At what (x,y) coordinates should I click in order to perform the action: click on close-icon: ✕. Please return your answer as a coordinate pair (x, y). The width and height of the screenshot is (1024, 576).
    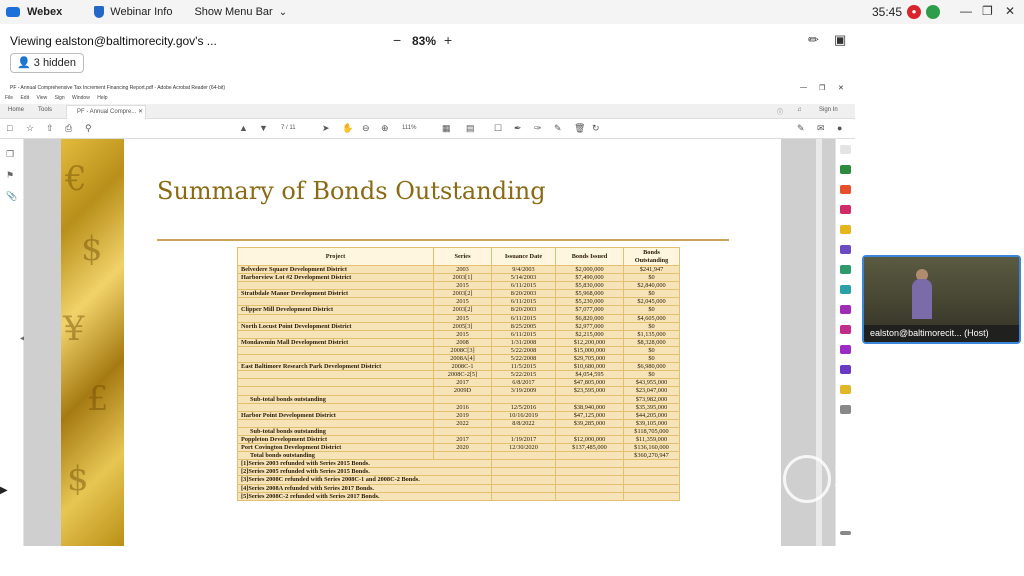
    Looking at the image, I should click on (1010, 11).